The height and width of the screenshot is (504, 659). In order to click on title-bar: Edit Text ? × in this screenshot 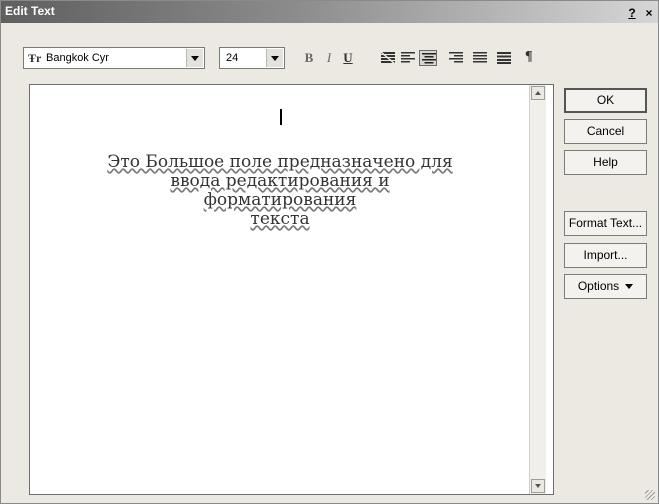, I will do `click(329, 12)`.